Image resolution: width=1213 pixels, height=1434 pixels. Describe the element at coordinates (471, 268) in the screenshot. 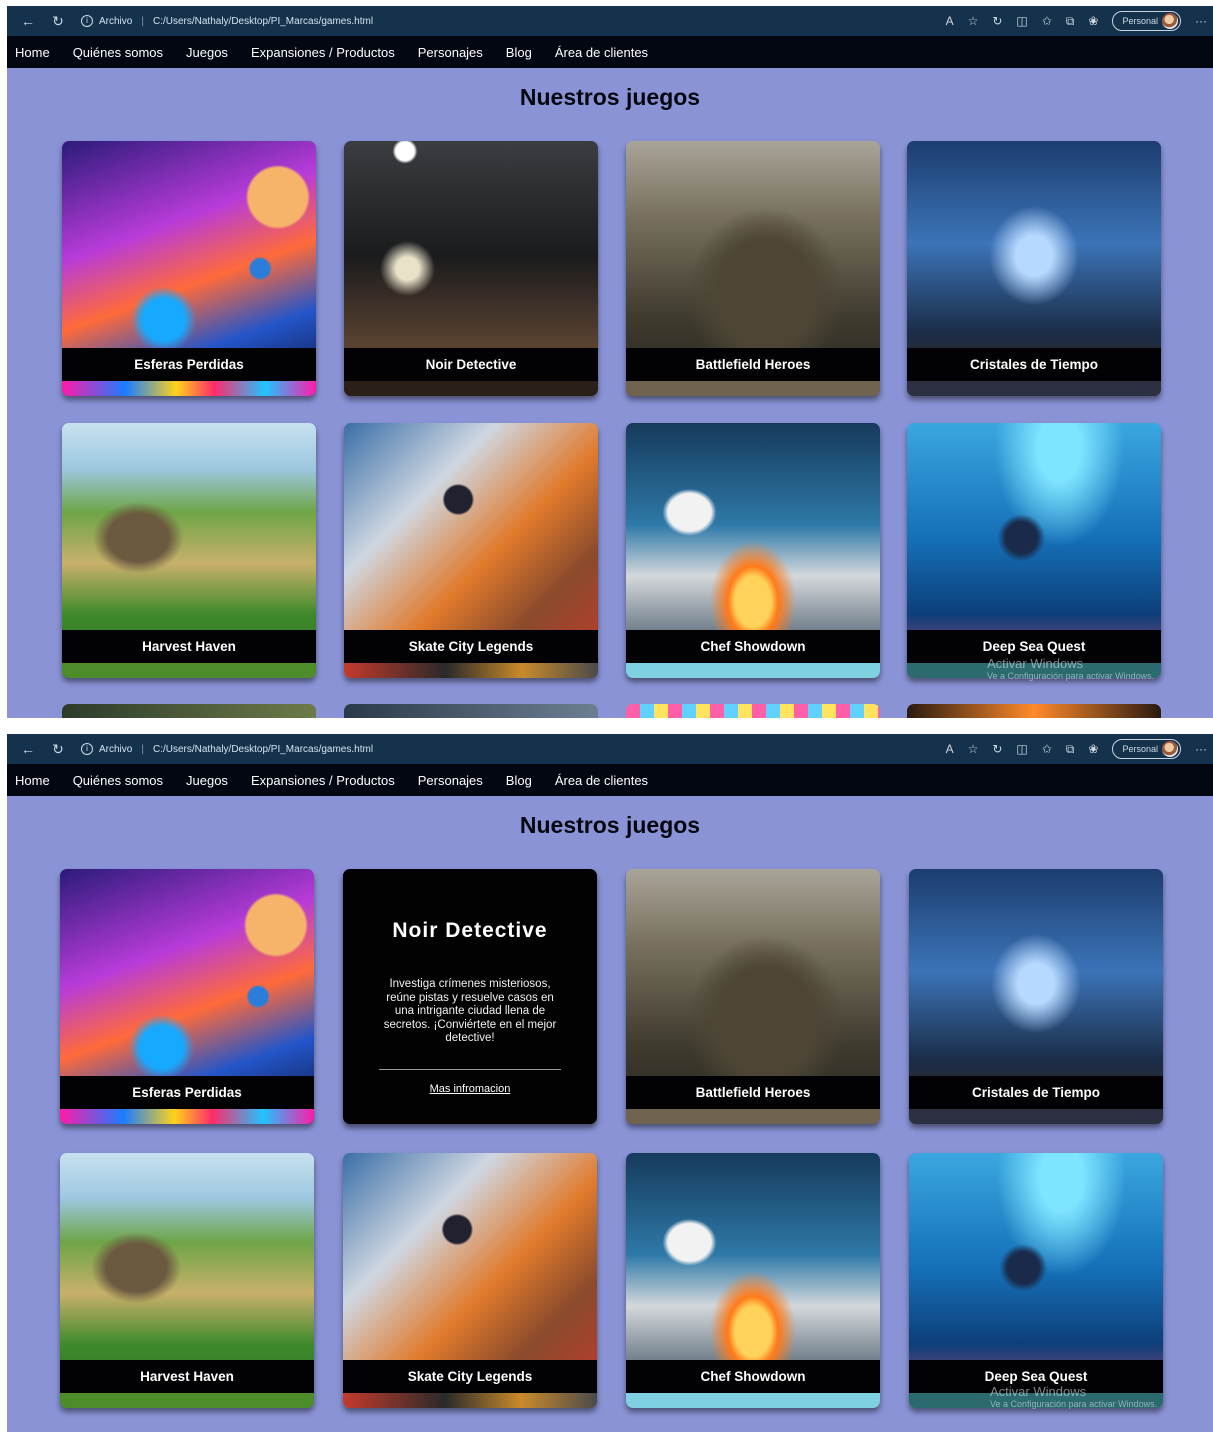

I see `game-card-noir-detective: Noir Detective` at that location.